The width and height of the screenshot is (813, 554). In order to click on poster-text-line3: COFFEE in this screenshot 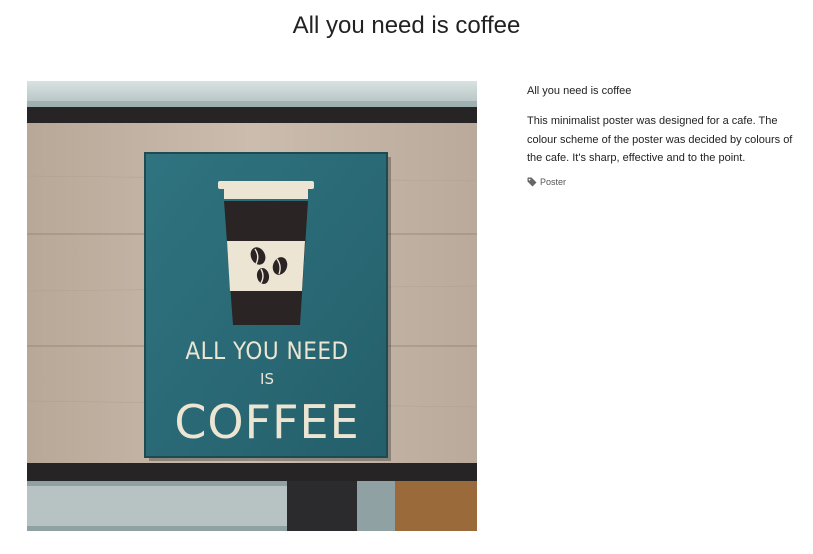, I will do `click(266, 422)`.